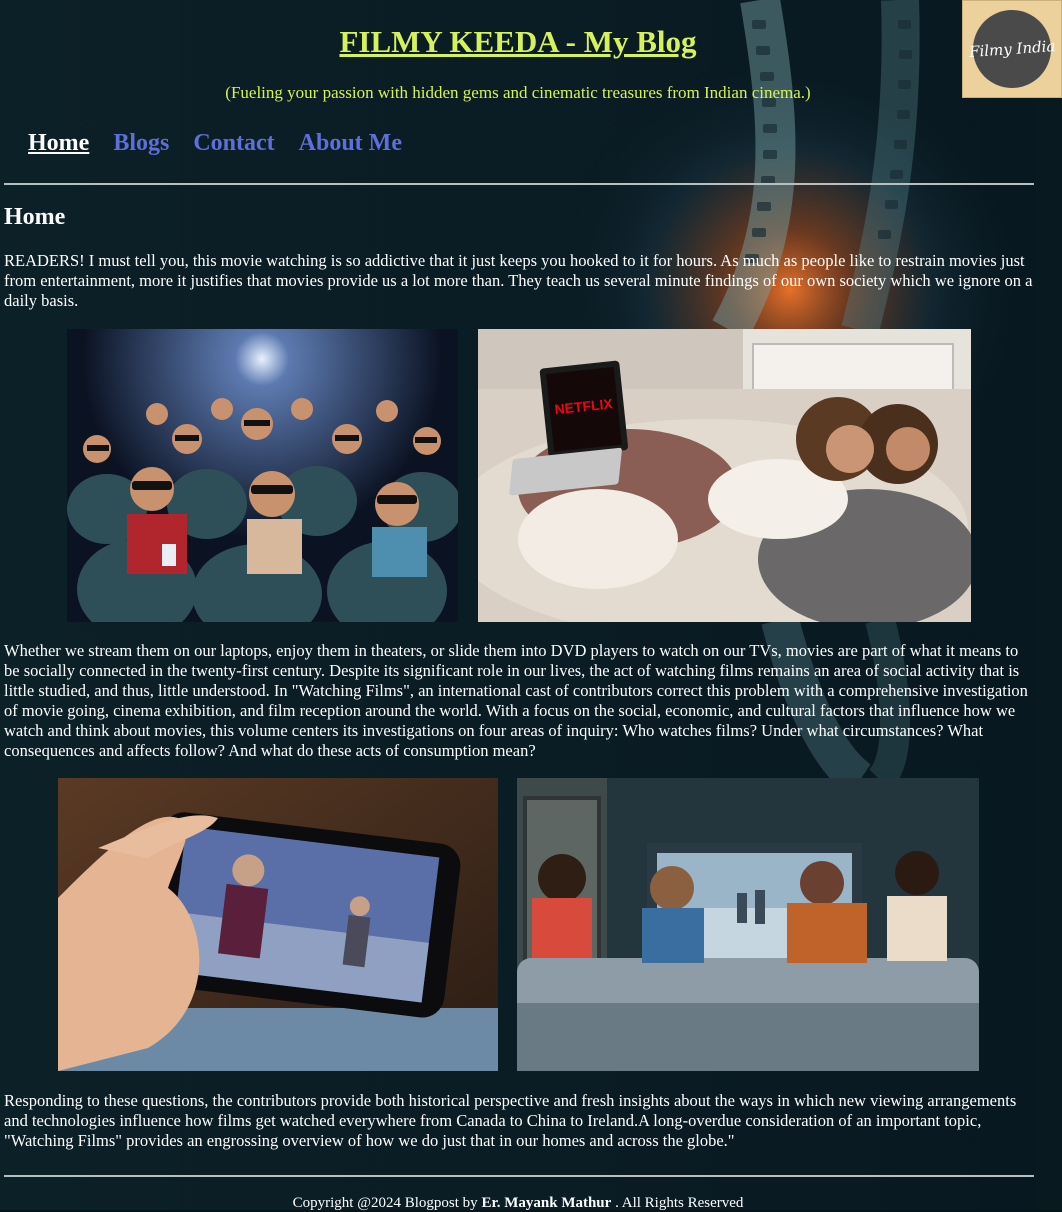  I want to click on nav-contact-link: Contact, so click(233, 143).